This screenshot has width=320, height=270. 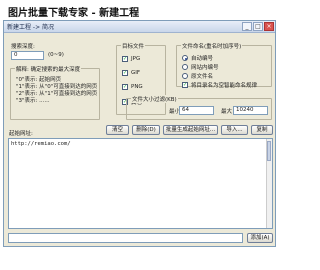 I want to click on filetype-gif: ✓ GIF, so click(x=131, y=73).